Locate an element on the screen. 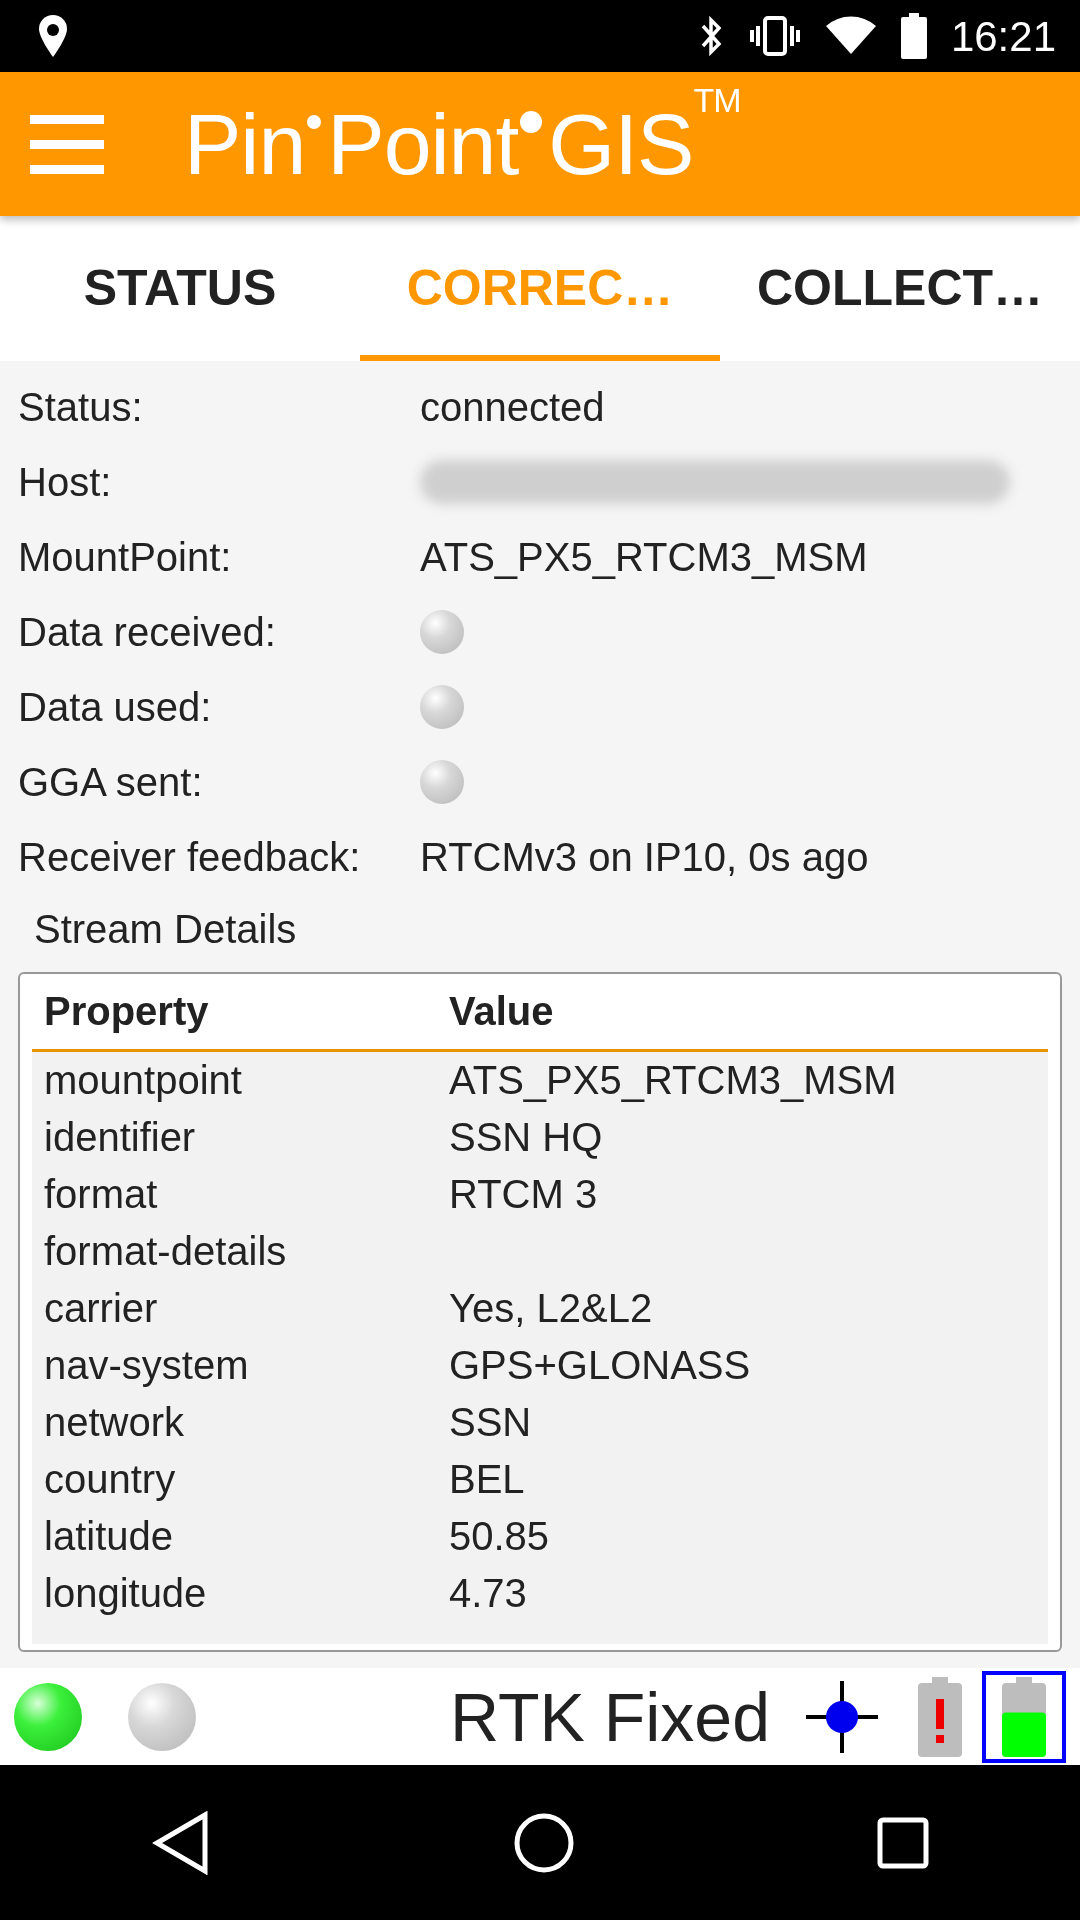  value-cell: ATS_PX5_RTCM3_MSM is located at coordinates (673, 1079).